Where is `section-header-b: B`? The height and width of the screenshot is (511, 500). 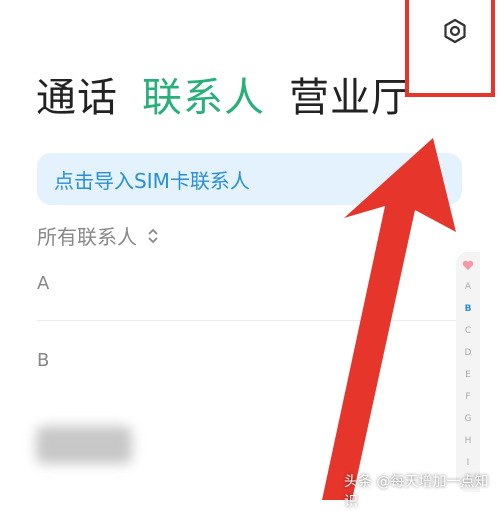 section-header-b: B is located at coordinates (43, 360).